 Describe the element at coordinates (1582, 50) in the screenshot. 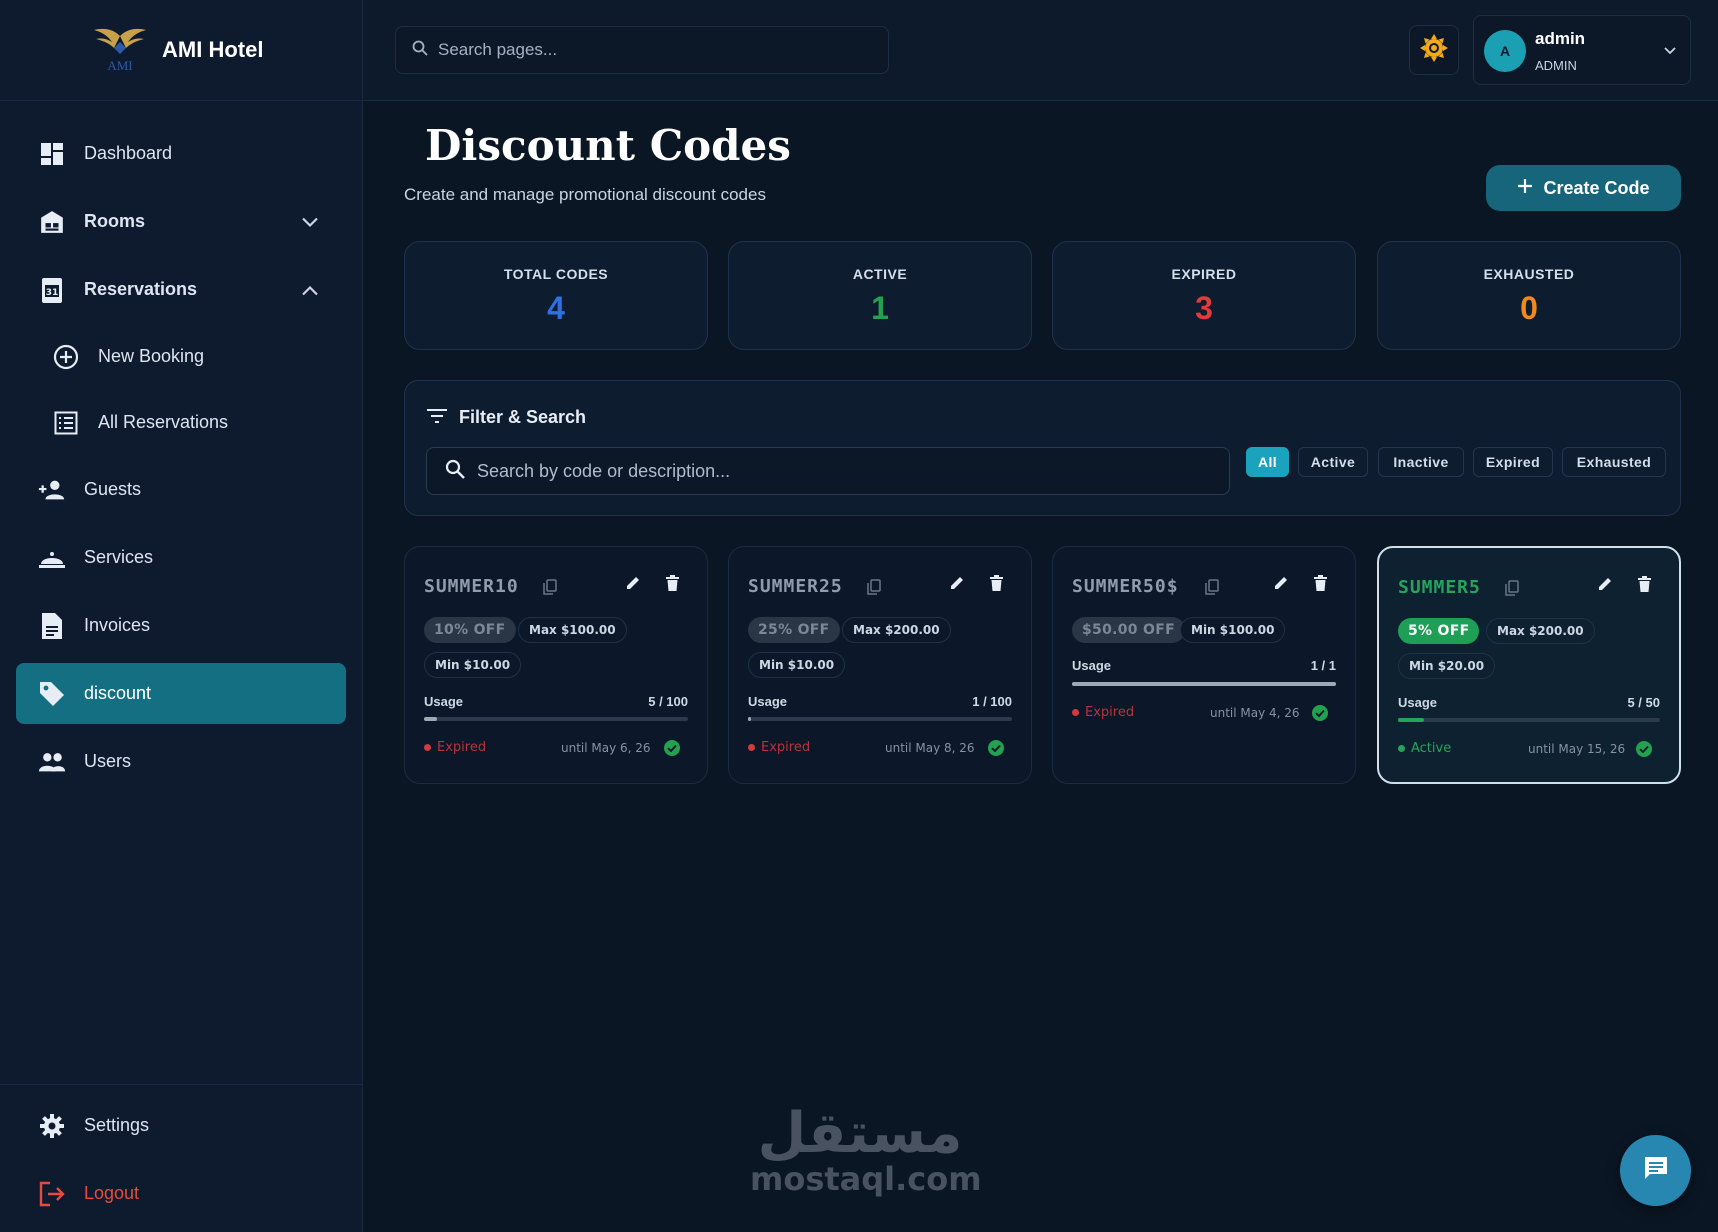

I see `user-menu: A admin ADMIN` at that location.